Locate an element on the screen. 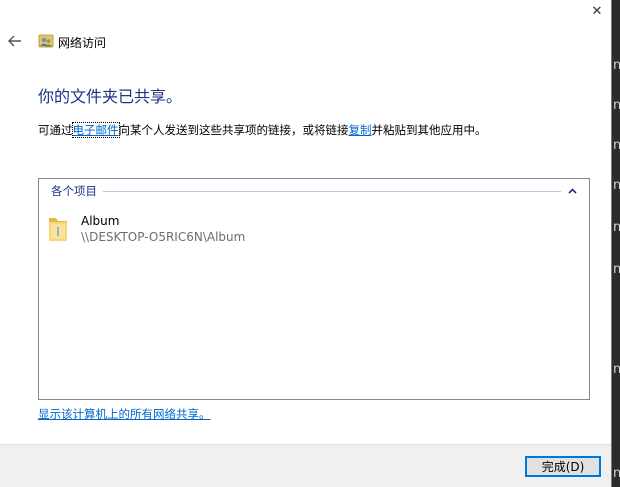 Image resolution: width=620 pixels, height=487 pixels. close-button: ✕ is located at coordinates (597, 11).